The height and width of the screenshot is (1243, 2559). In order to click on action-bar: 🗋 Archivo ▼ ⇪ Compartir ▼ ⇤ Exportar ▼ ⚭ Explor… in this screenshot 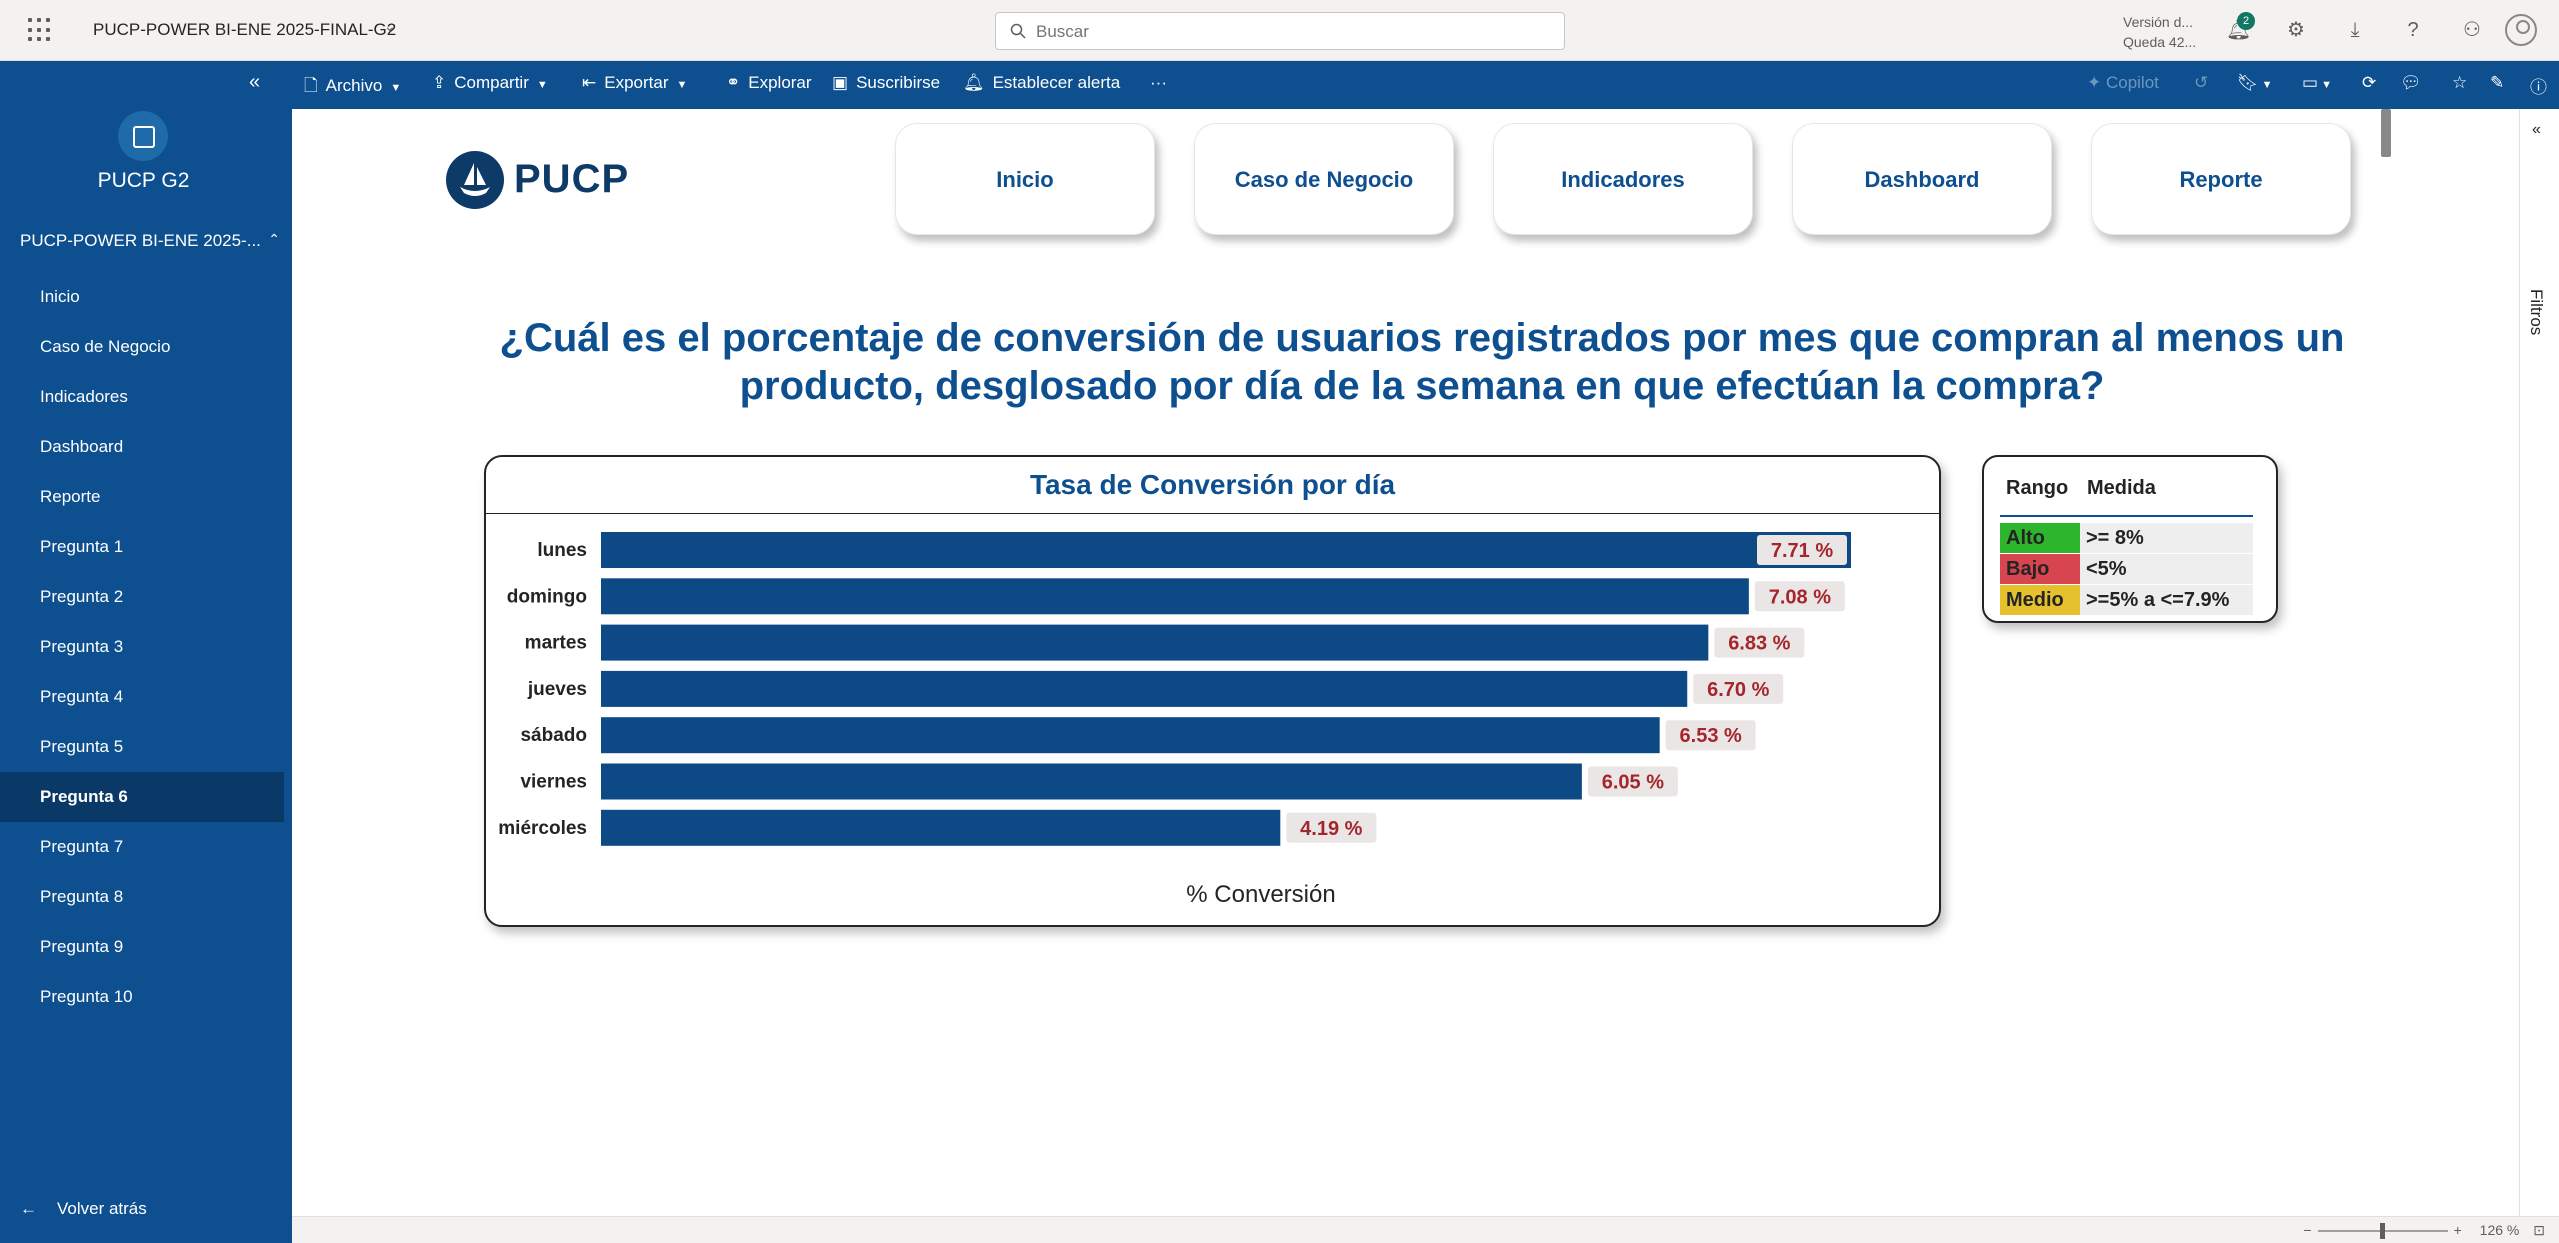, I will do `click(1425, 85)`.